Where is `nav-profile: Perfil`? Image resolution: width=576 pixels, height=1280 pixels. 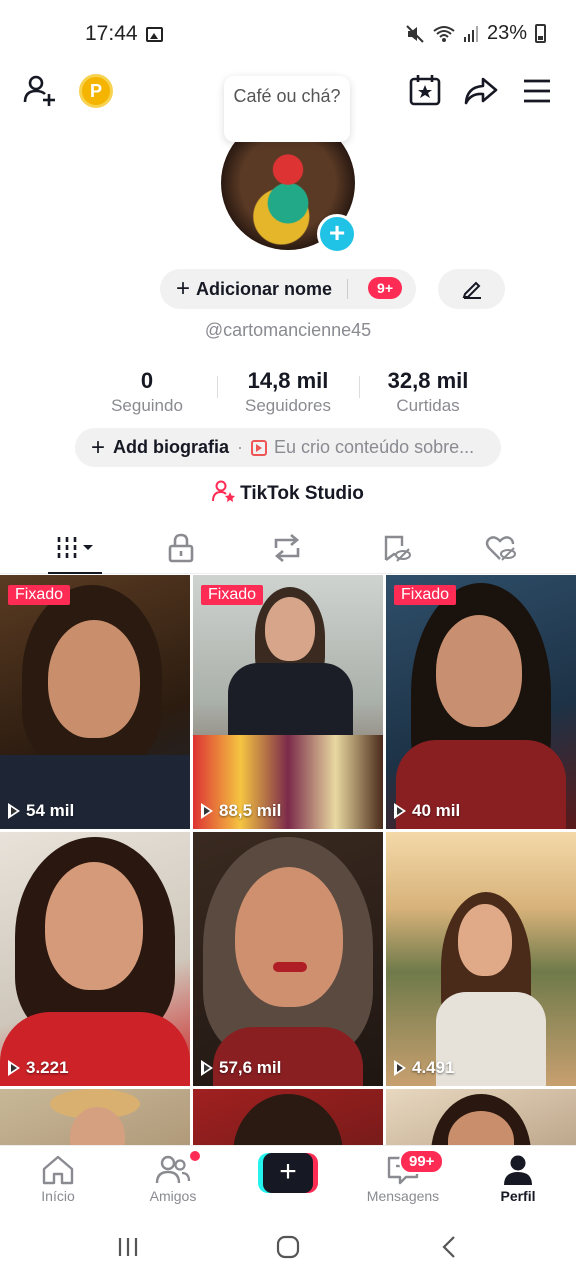 nav-profile: Perfil is located at coordinates (518, 1178).